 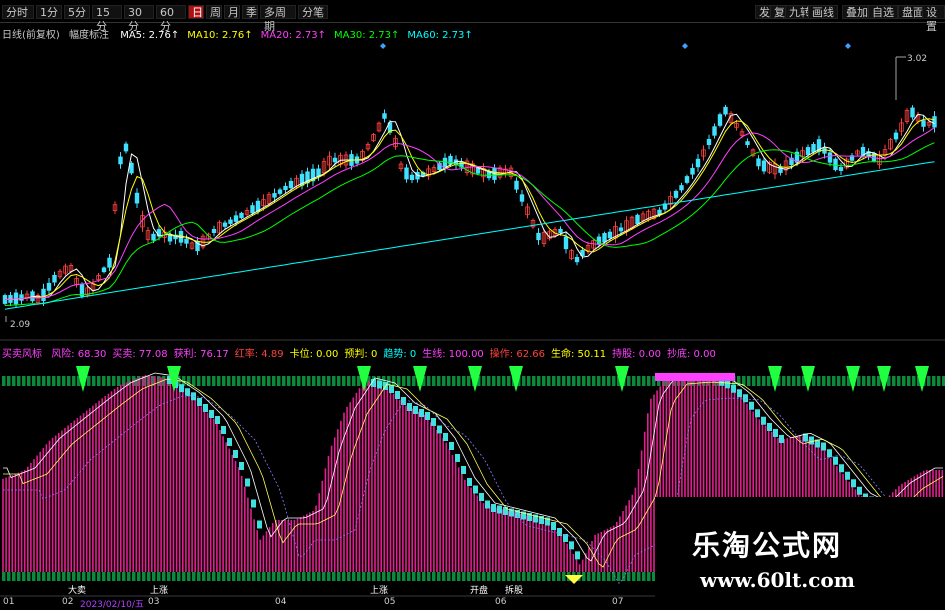 What do you see at coordinates (159, 590) in the screenshot?
I see `bottom-tag: 上涨` at bounding box center [159, 590].